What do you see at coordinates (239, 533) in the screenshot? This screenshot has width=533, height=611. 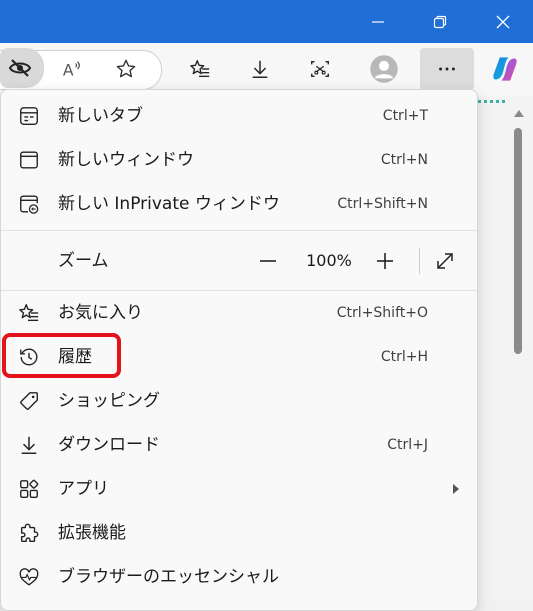 I see `menu-item-extensions: 拡張機能` at bounding box center [239, 533].